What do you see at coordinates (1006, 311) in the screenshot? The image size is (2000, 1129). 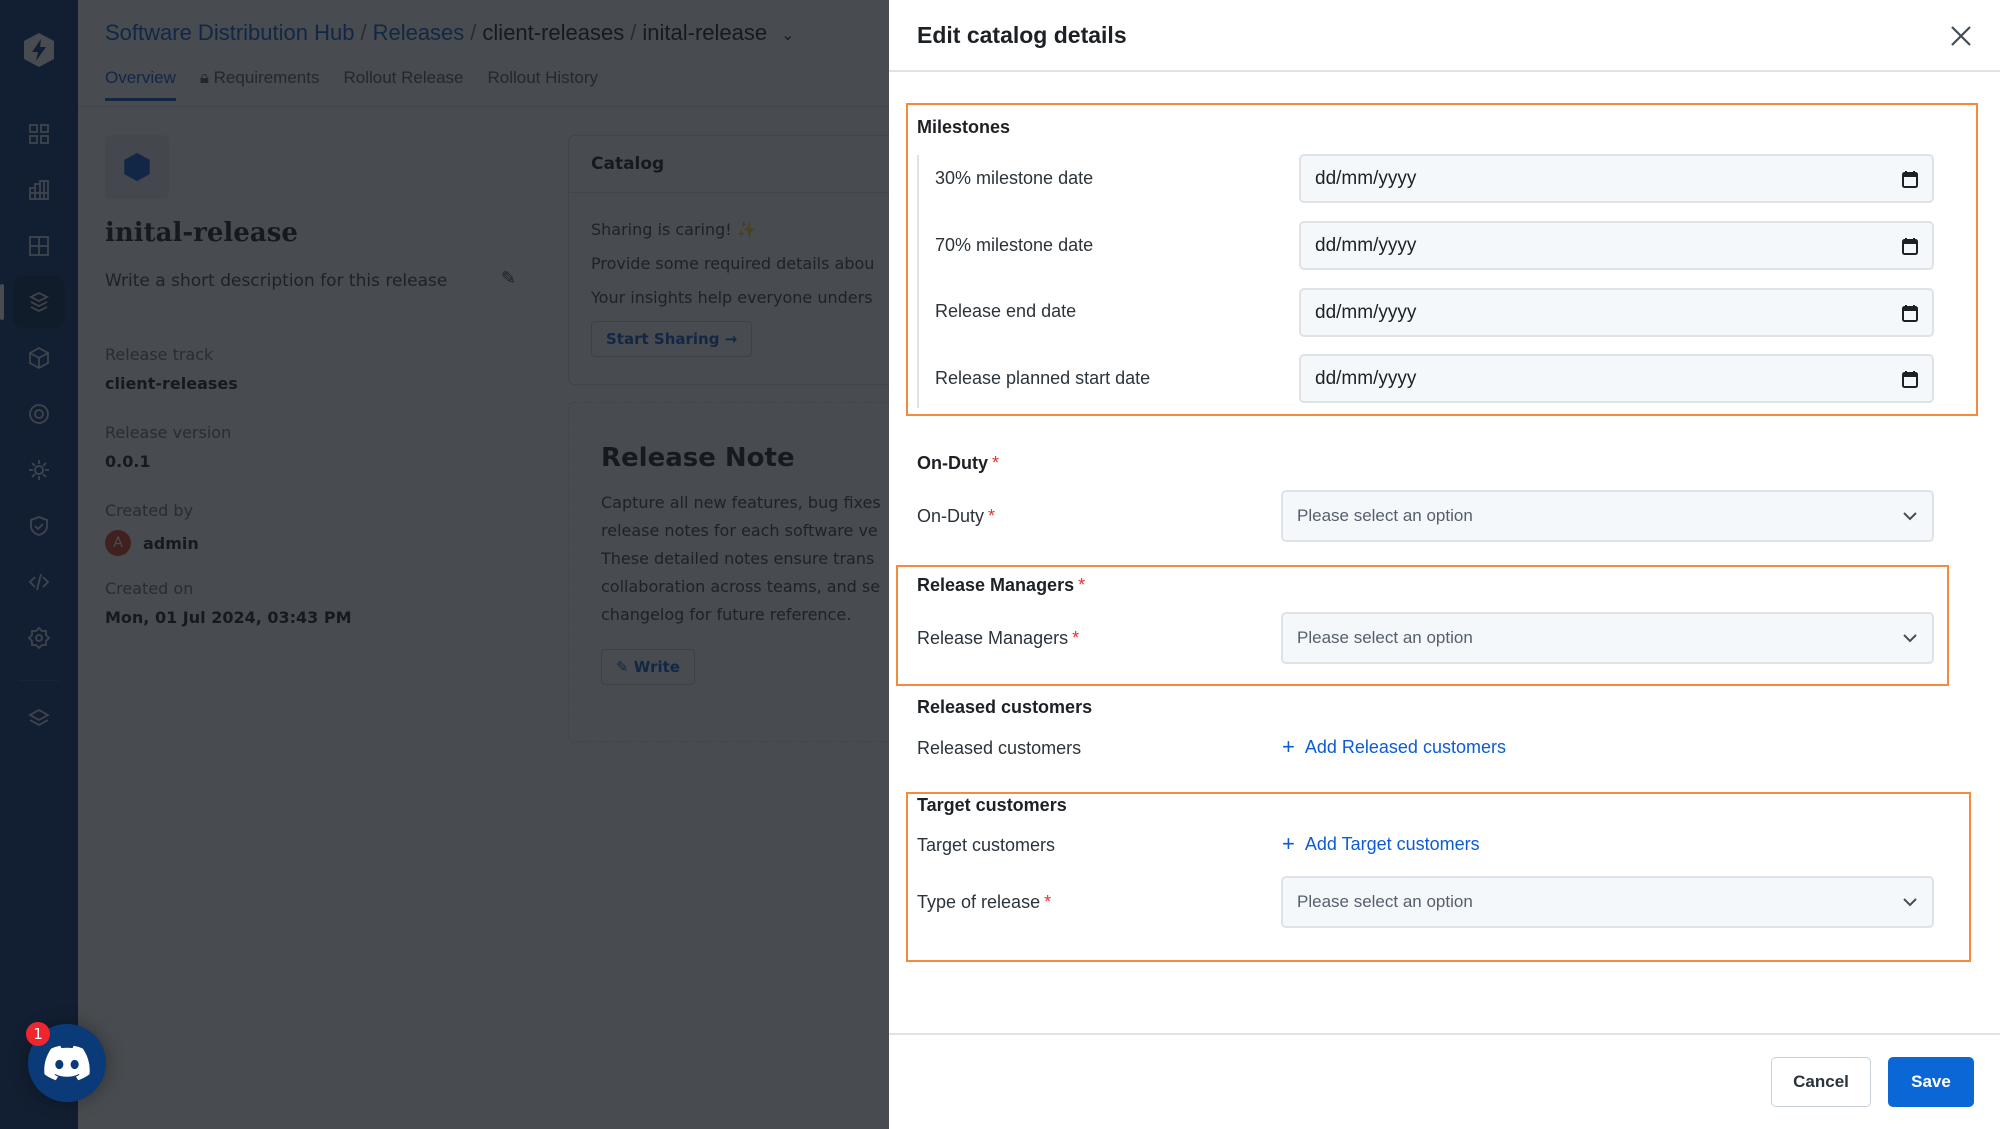 I see `release-end-date-label: Release end date` at bounding box center [1006, 311].